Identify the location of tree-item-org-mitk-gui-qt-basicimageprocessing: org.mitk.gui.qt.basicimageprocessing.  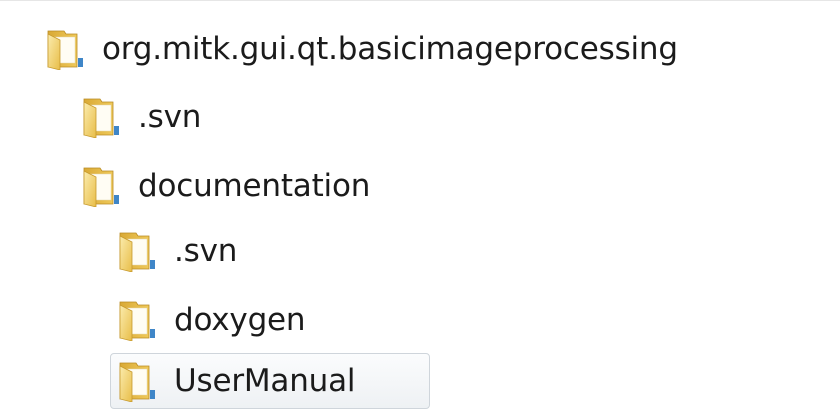
(442, 49).